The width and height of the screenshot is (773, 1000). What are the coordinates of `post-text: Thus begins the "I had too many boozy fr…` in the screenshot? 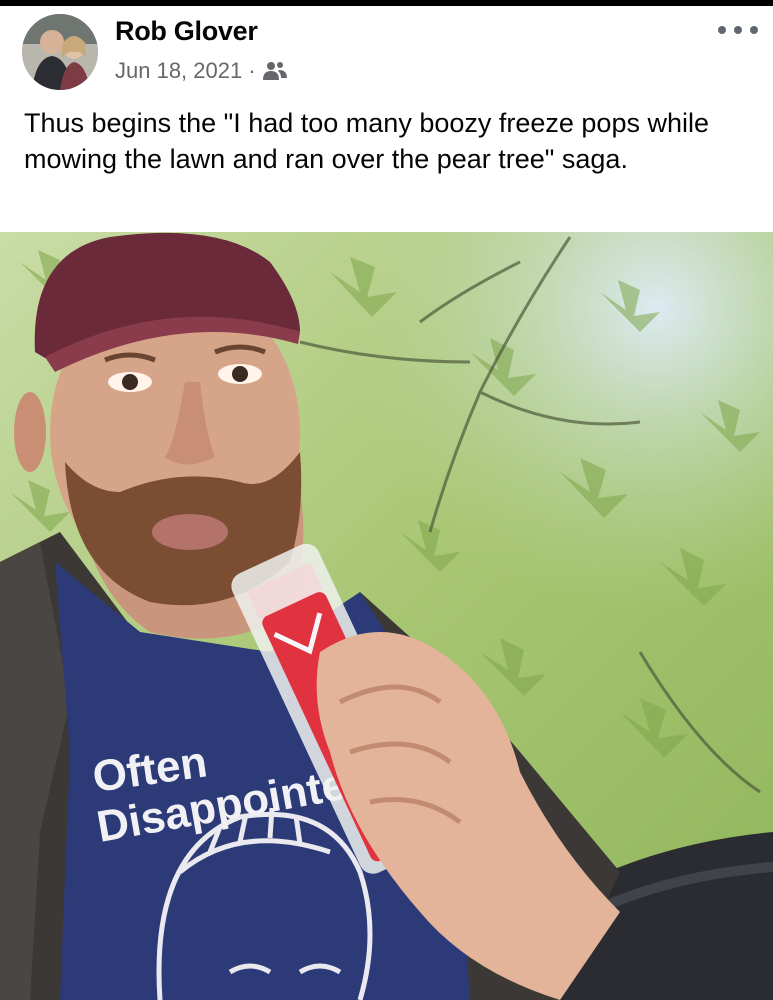 It's located at (366, 141).